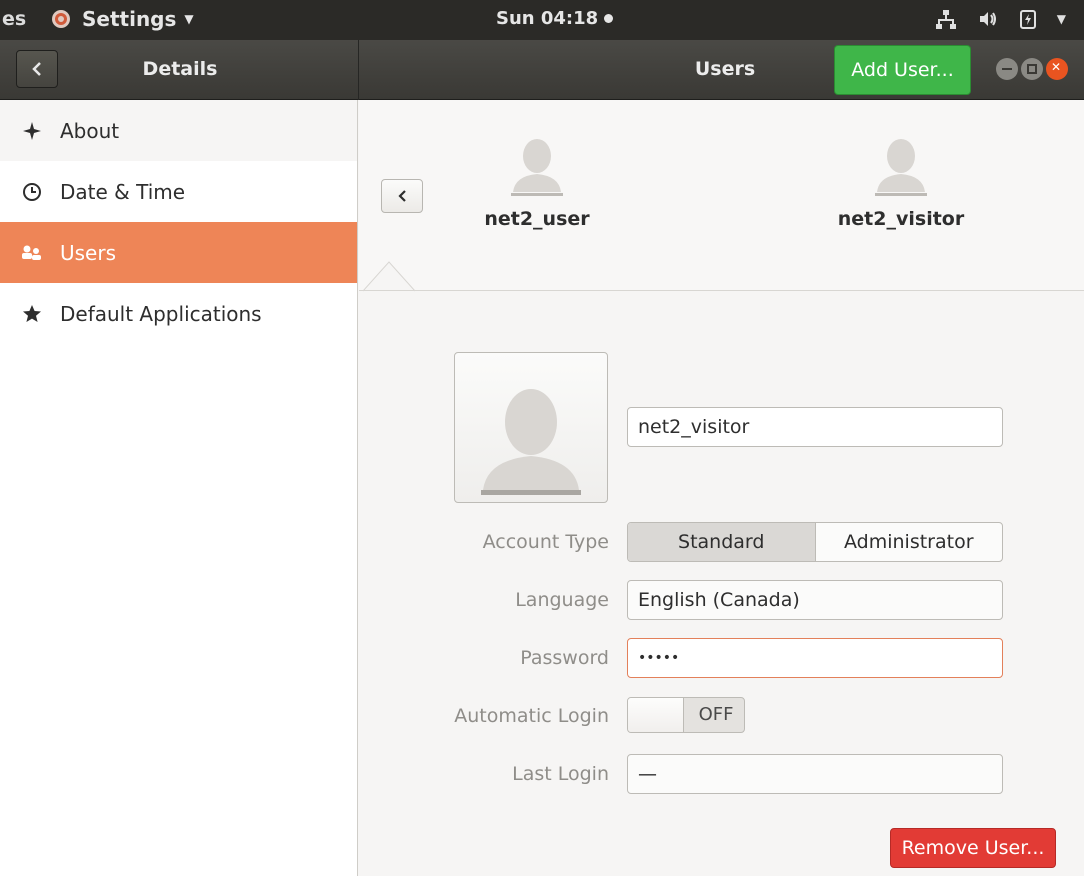  I want to click on clock: Sun 04:18, so click(555, 18).